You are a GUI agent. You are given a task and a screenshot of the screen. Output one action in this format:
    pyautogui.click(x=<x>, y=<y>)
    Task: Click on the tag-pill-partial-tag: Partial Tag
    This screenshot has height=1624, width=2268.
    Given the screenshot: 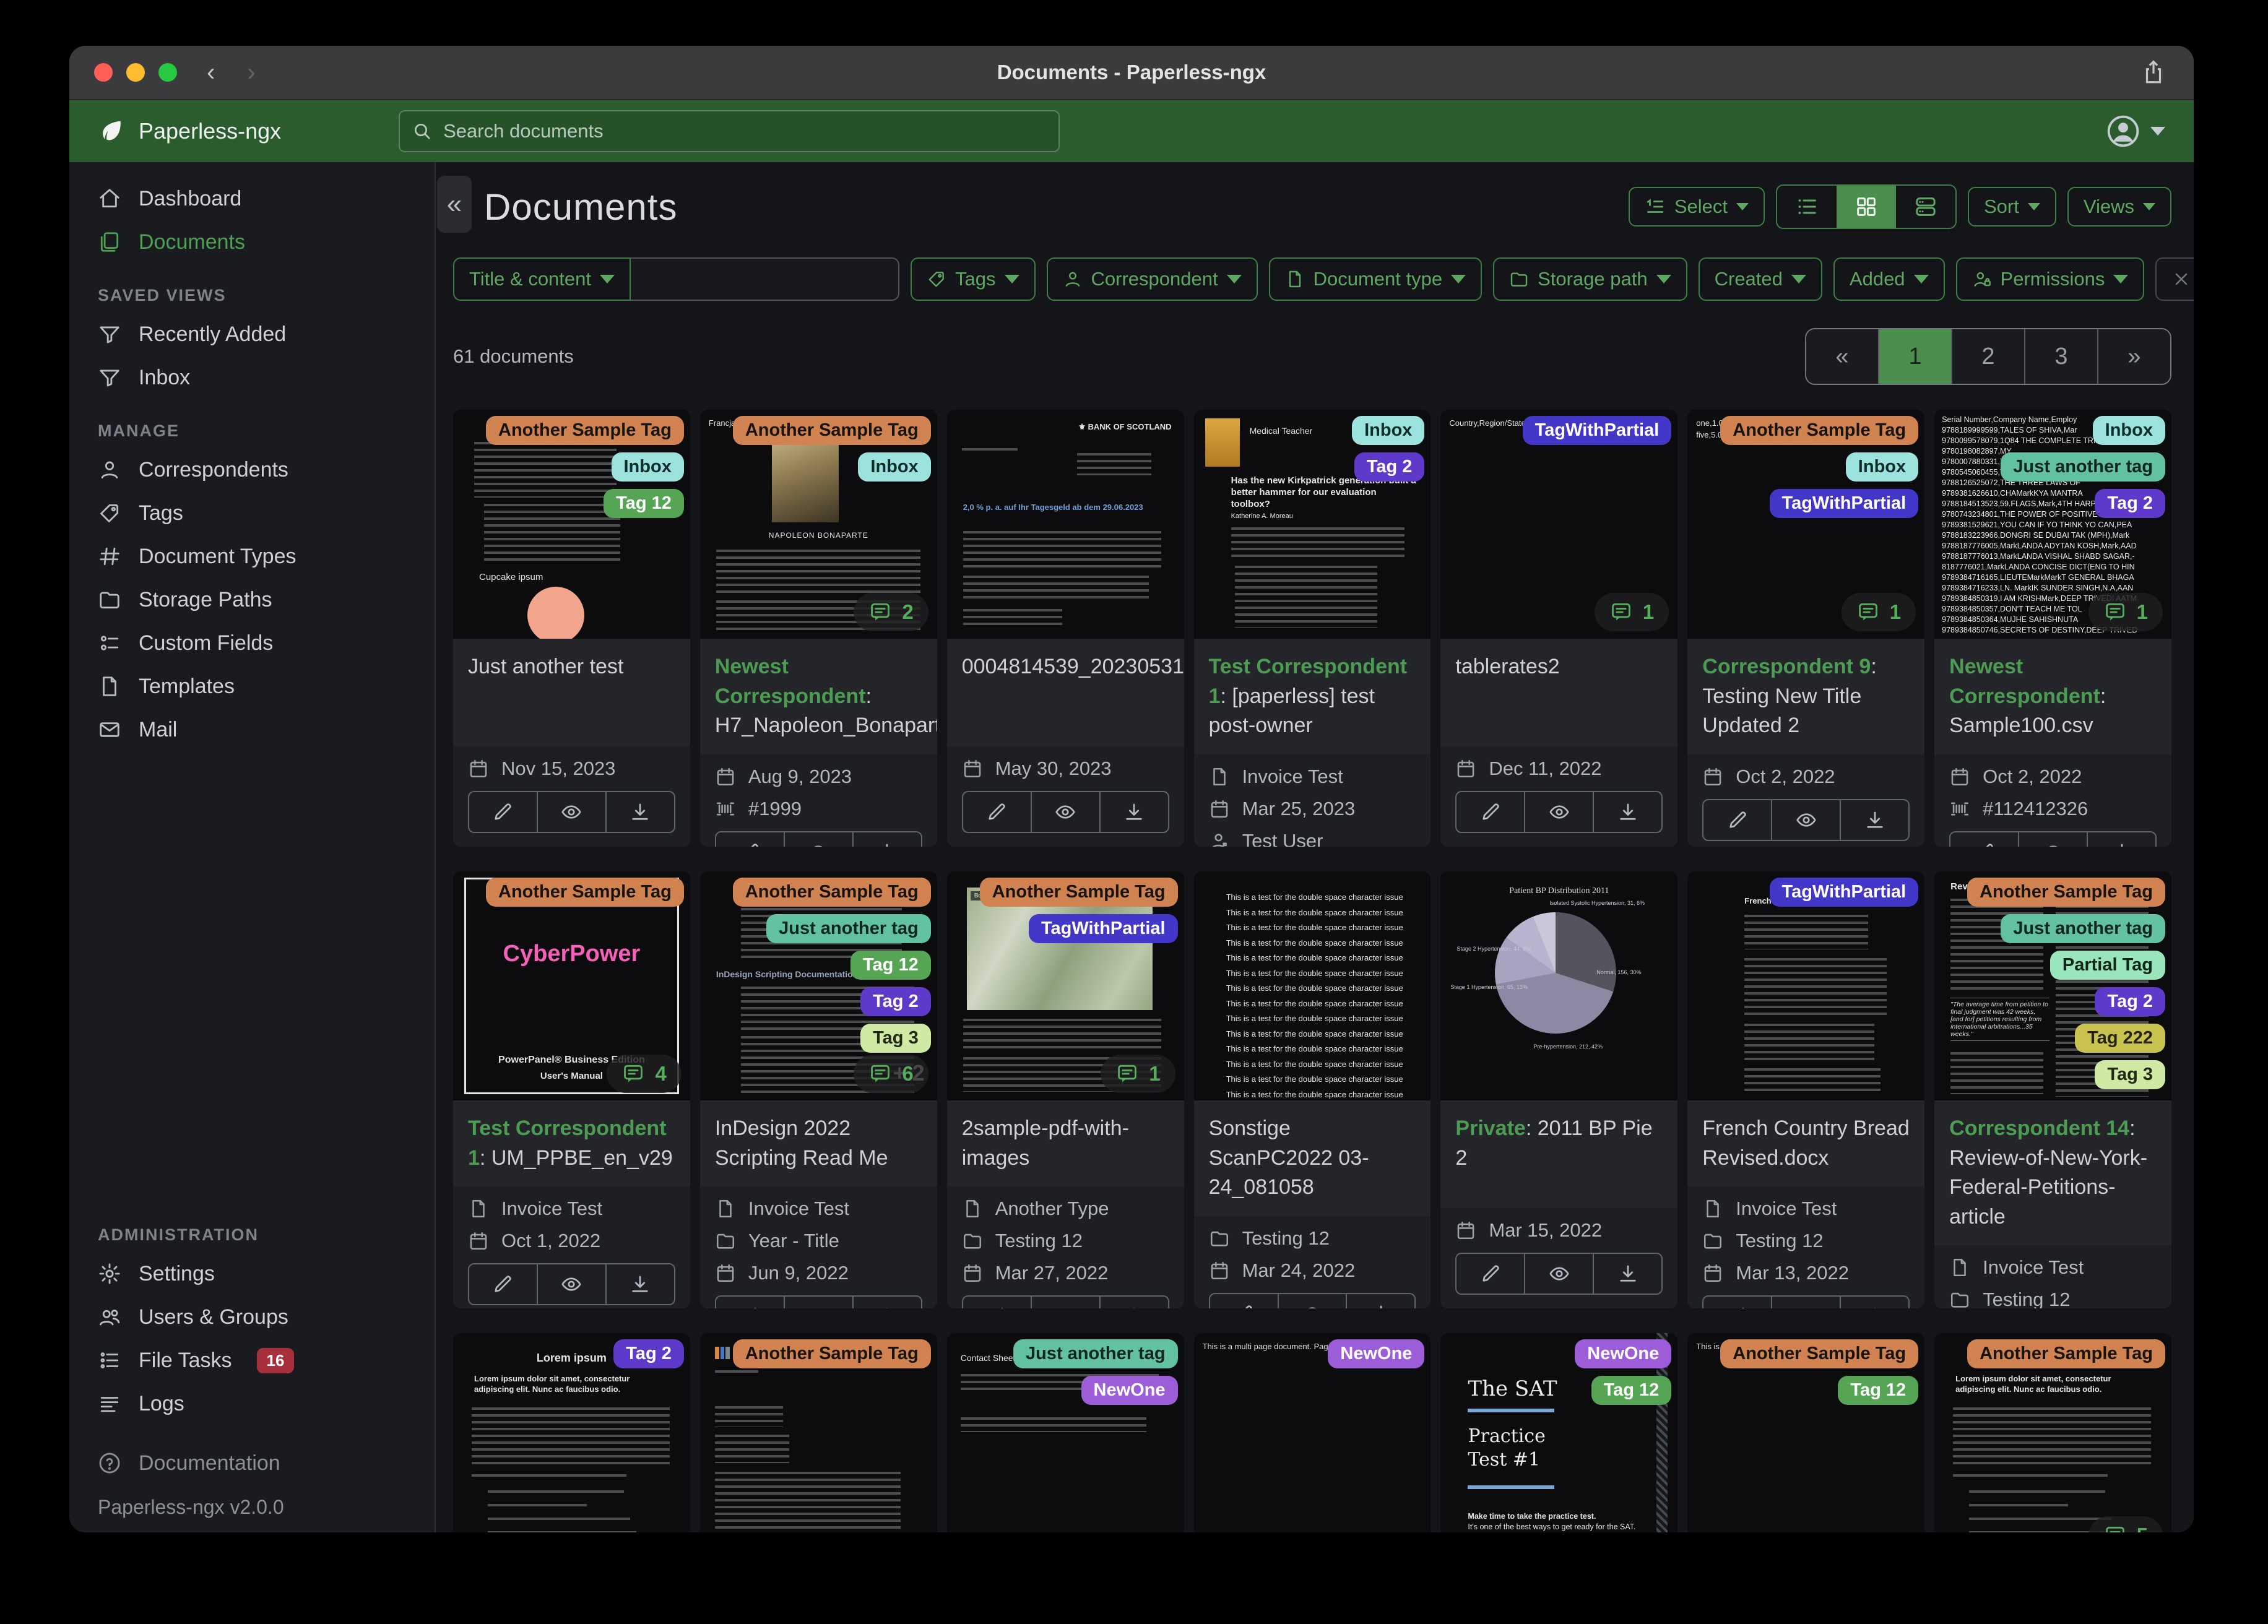 What is the action you would take?
    pyautogui.click(x=2107, y=965)
    